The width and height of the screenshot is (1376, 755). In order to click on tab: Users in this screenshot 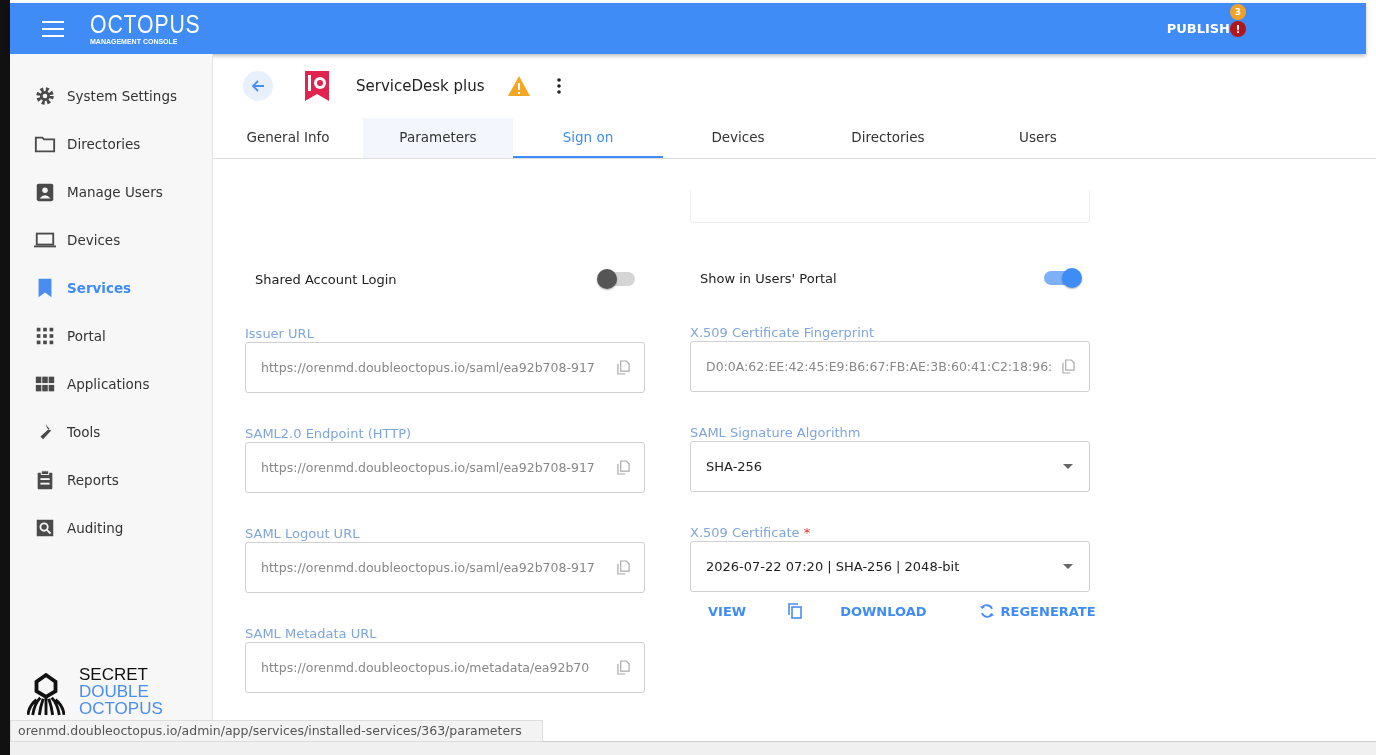, I will do `click(1038, 138)`.